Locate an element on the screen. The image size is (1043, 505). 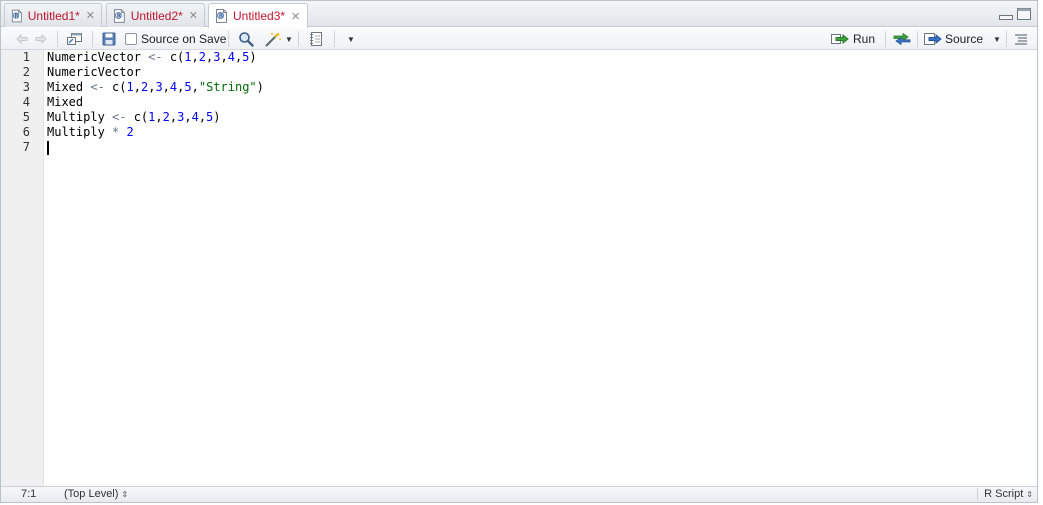
show-in-new-window-button is located at coordinates (74, 39).